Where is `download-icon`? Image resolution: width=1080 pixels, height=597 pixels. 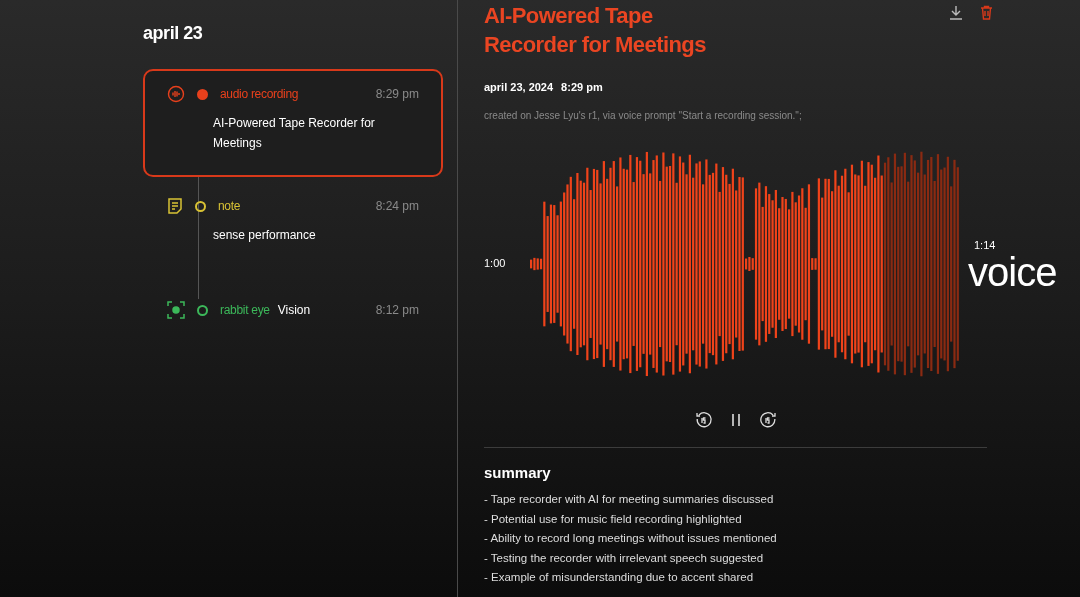
download-icon is located at coordinates (956, 12).